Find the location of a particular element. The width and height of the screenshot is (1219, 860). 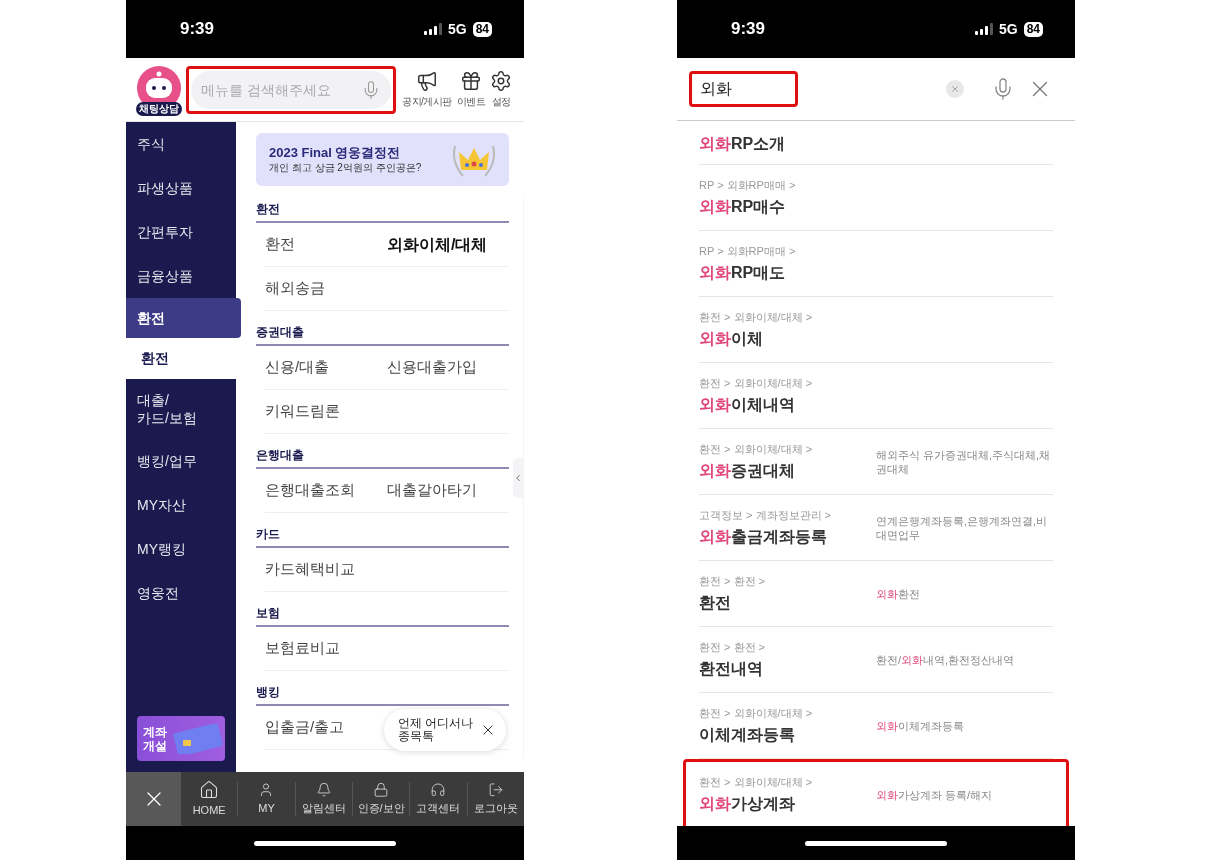

search-result: 환전 > 환전 > 환전내역 환전/외화내역,환전정산내역 is located at coordinates (876, 660).